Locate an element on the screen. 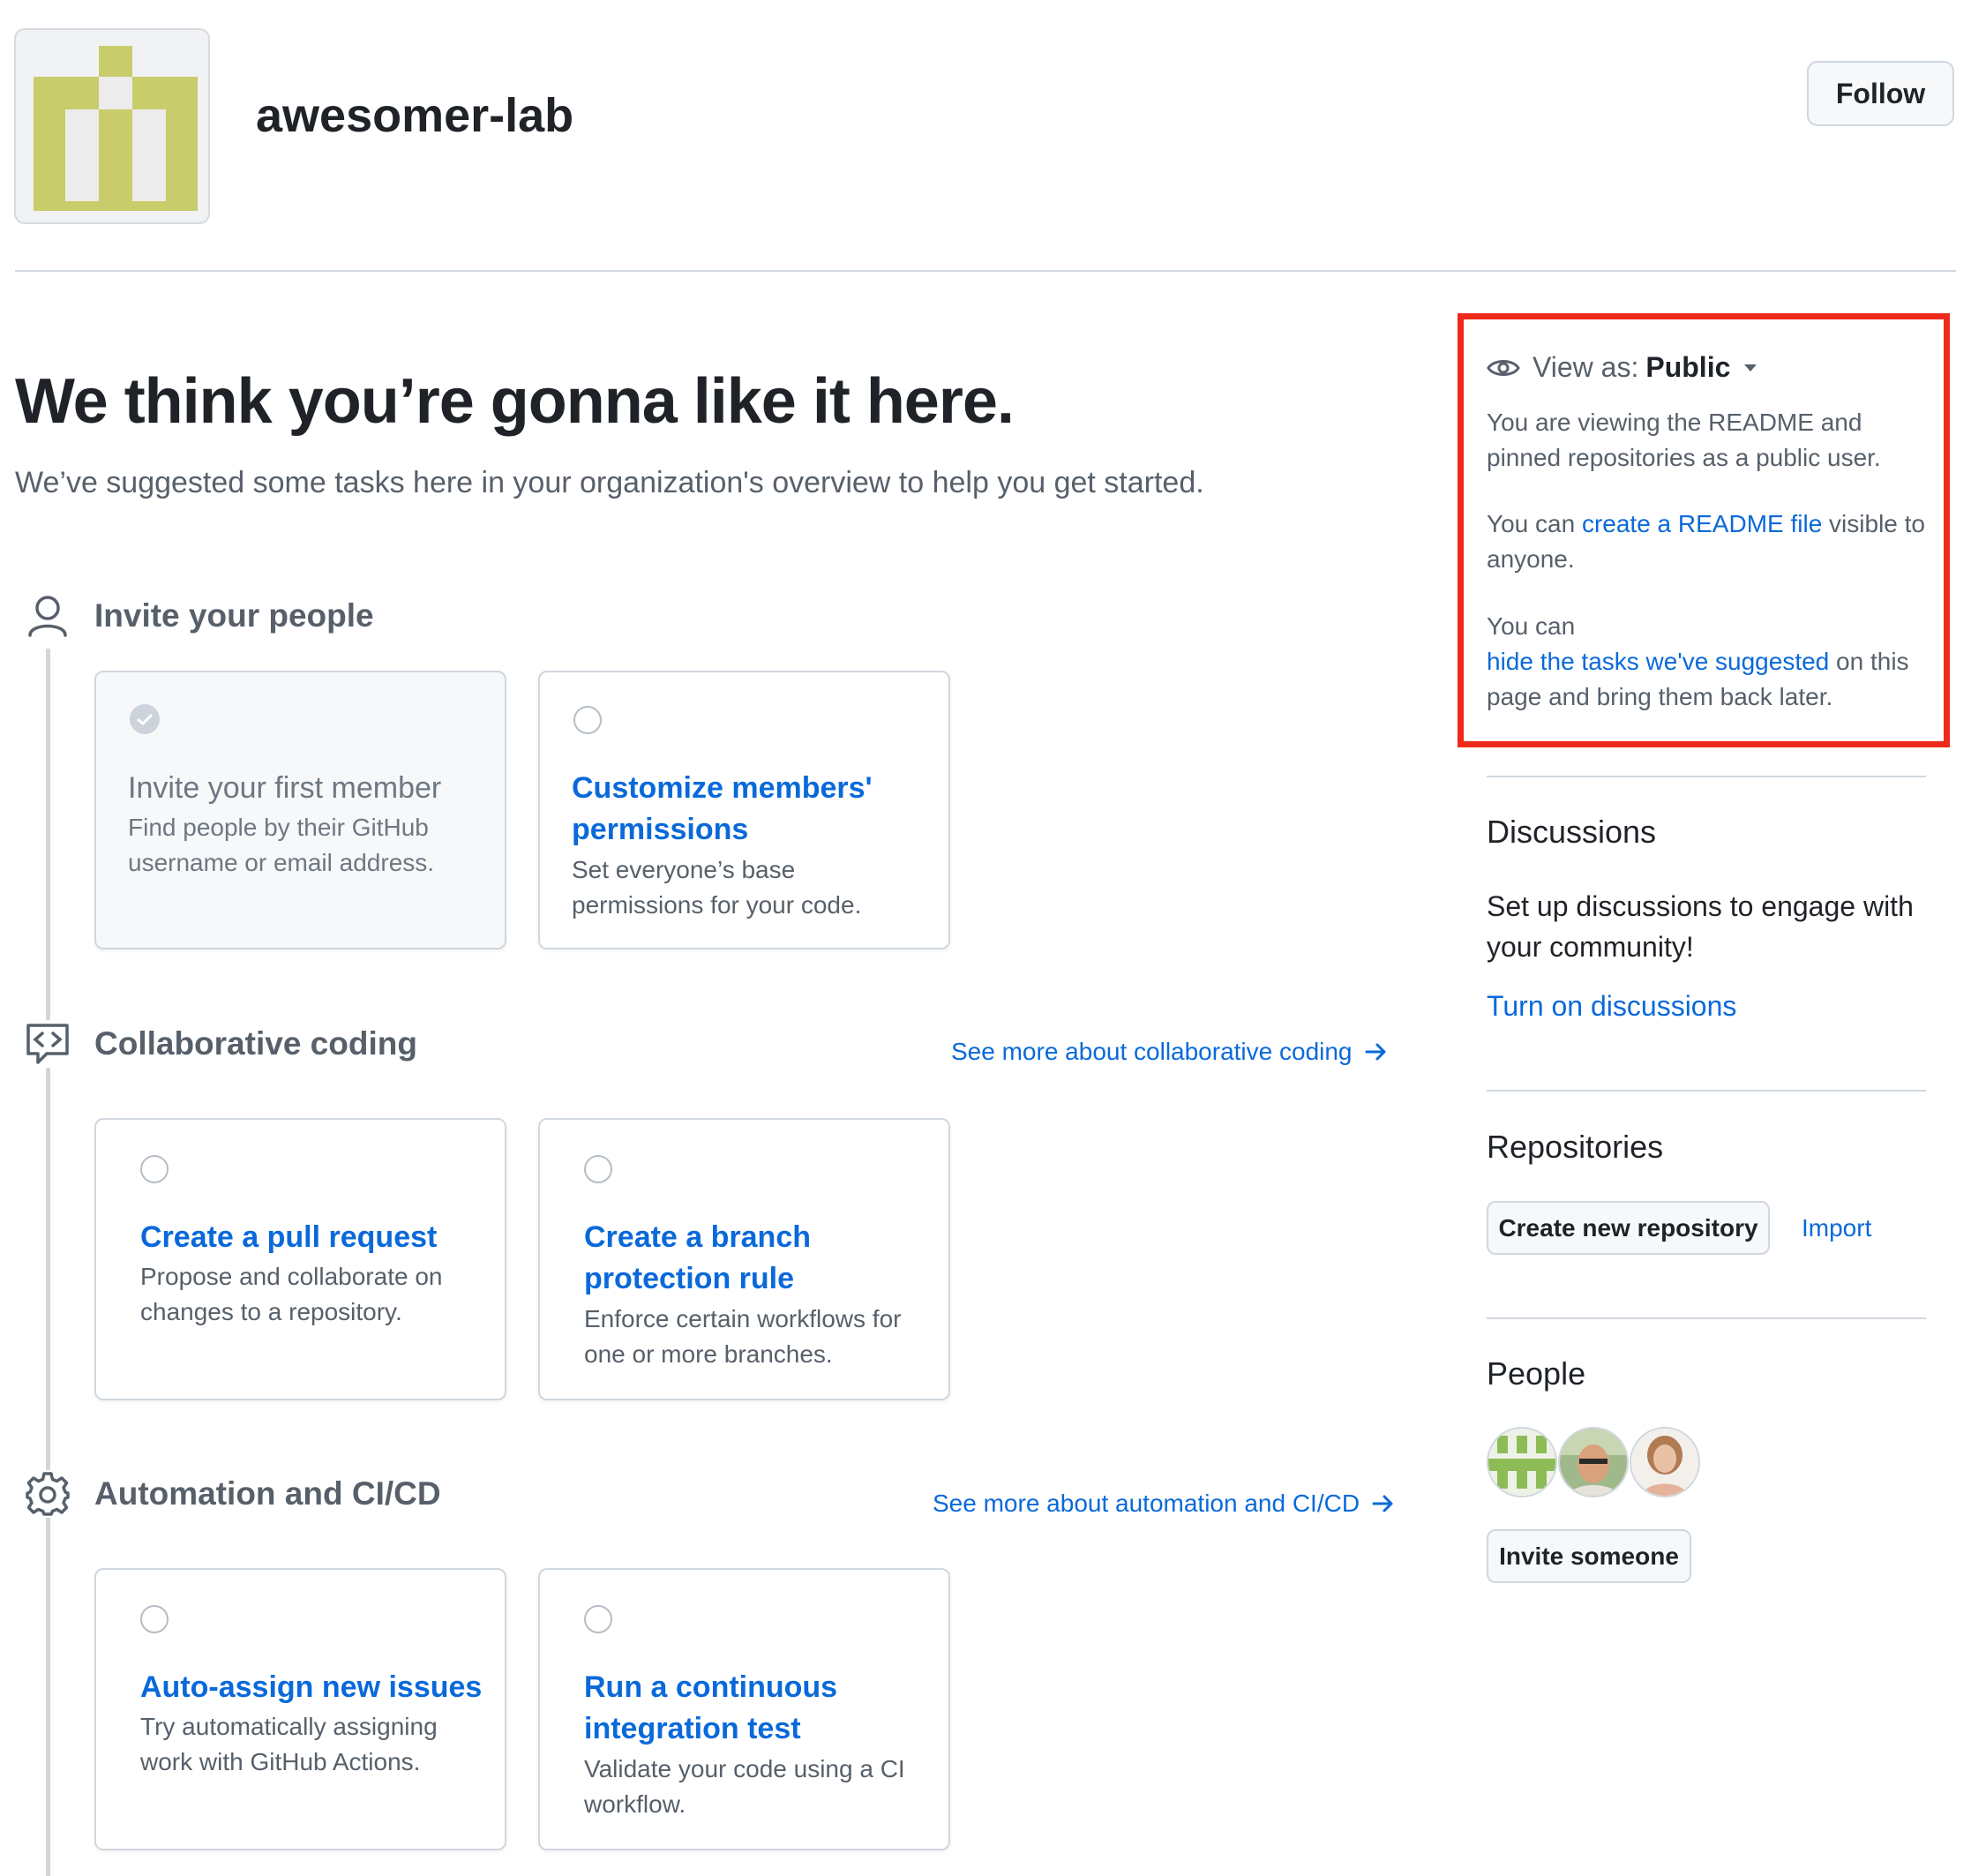 The width and height of the screenshot is (1971, 1876). page-title: We think you’re gonna like it here. is located at coordinates (515, 402).